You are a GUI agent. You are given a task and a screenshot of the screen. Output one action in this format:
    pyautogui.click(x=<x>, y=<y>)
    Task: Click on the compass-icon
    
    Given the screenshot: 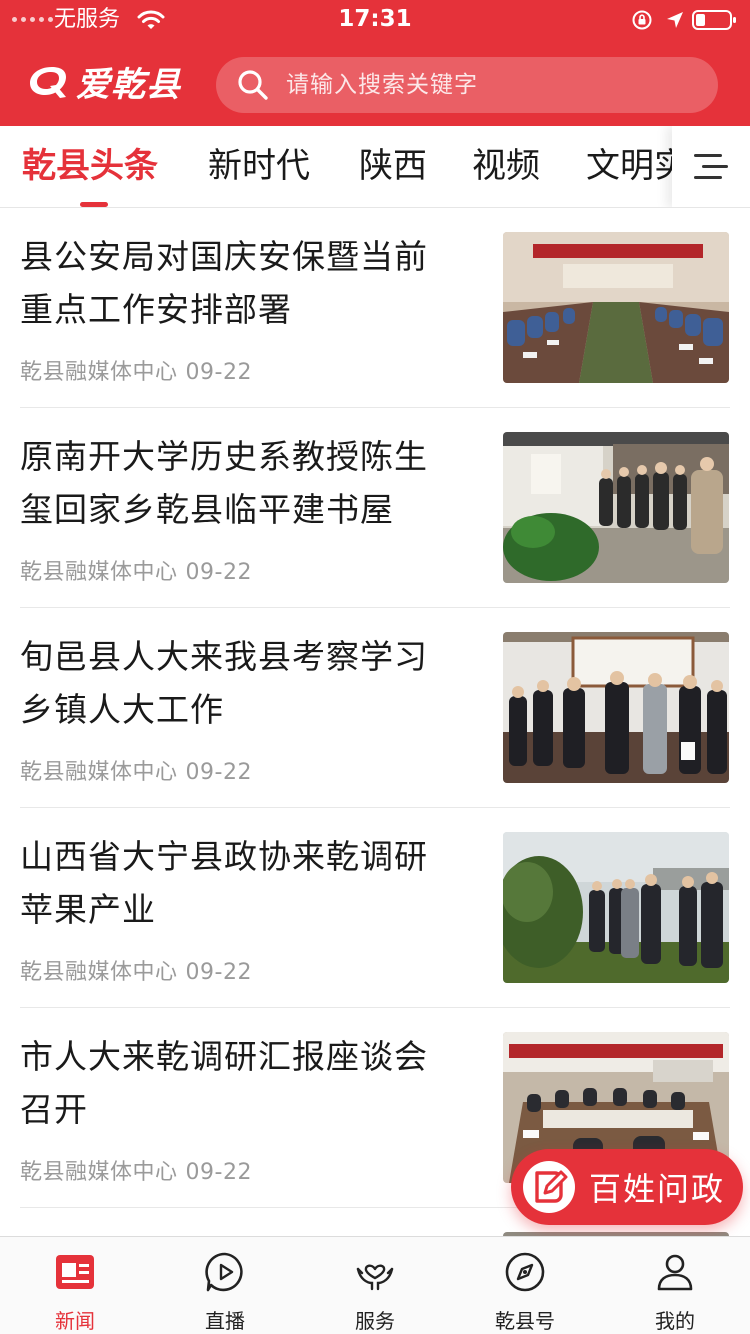 What is the action you would take?
    pyautogui.click(x=525, y=1272)
    